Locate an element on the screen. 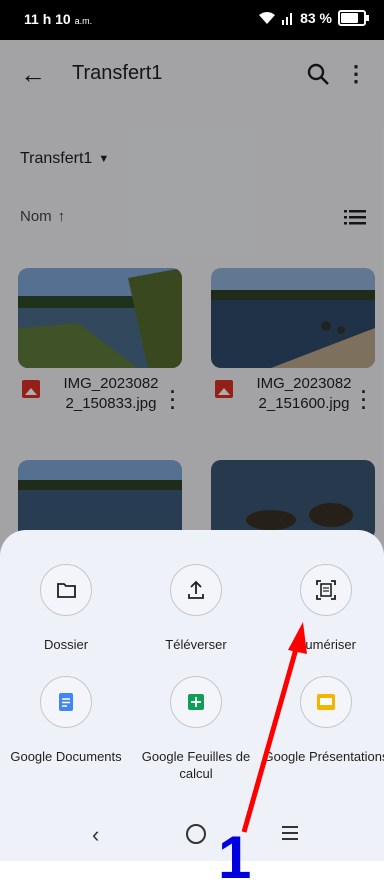 This screenshot has height=891, width=384. action-google-slides: Google Présentations is located at coordinates (323, 720).